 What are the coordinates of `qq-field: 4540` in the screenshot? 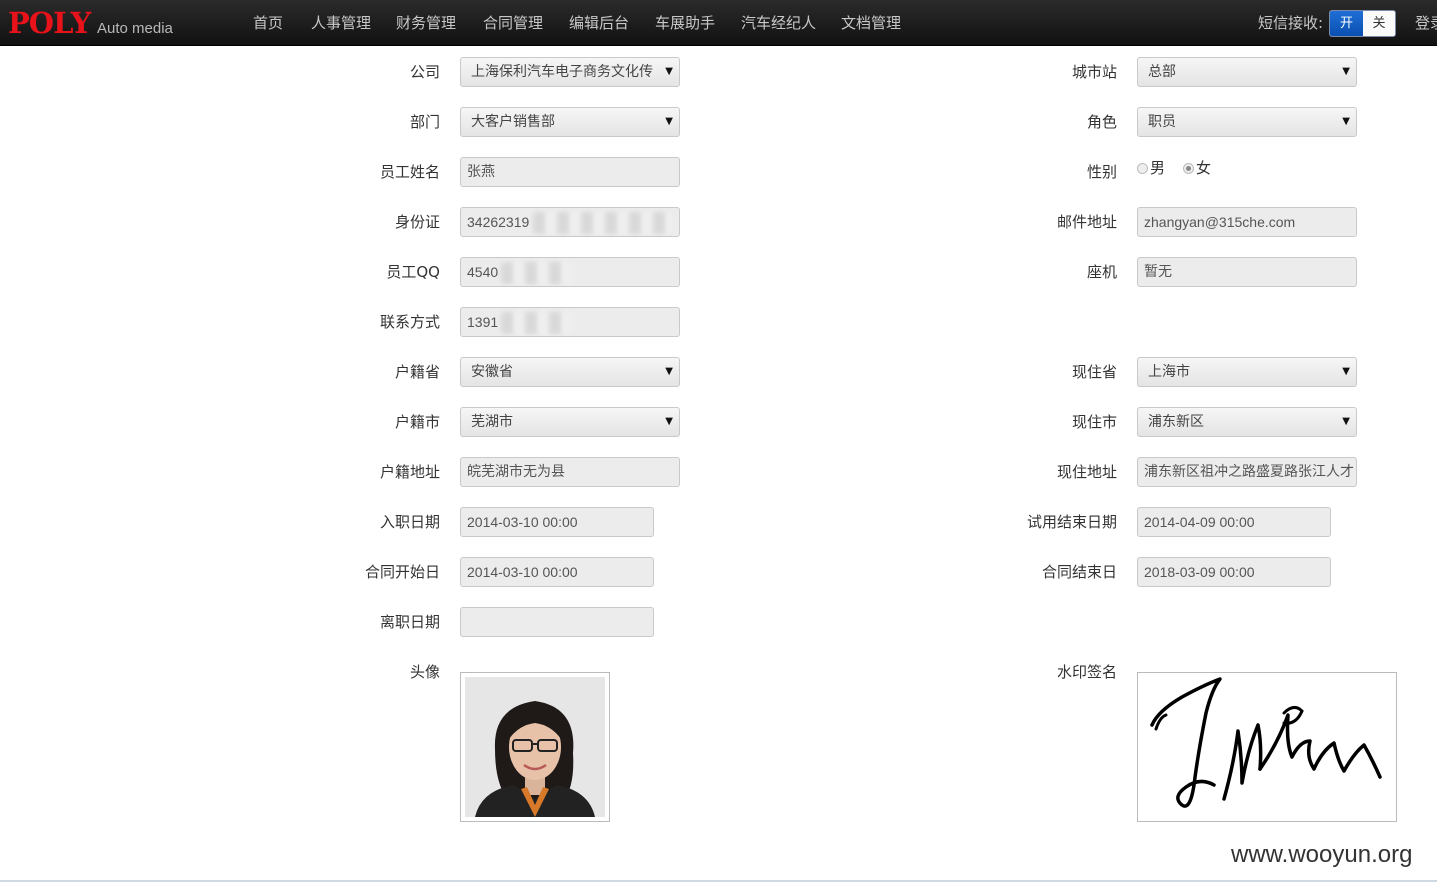 It's located at (570, 272).